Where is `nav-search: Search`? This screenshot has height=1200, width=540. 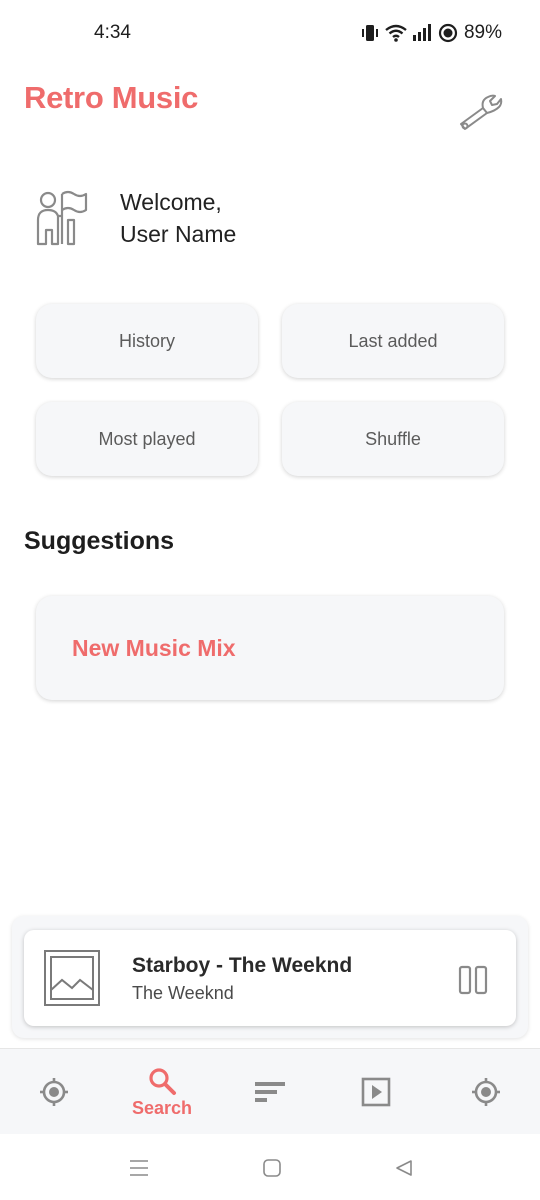
nav-search: Search is located at coordinates (162, 1092).